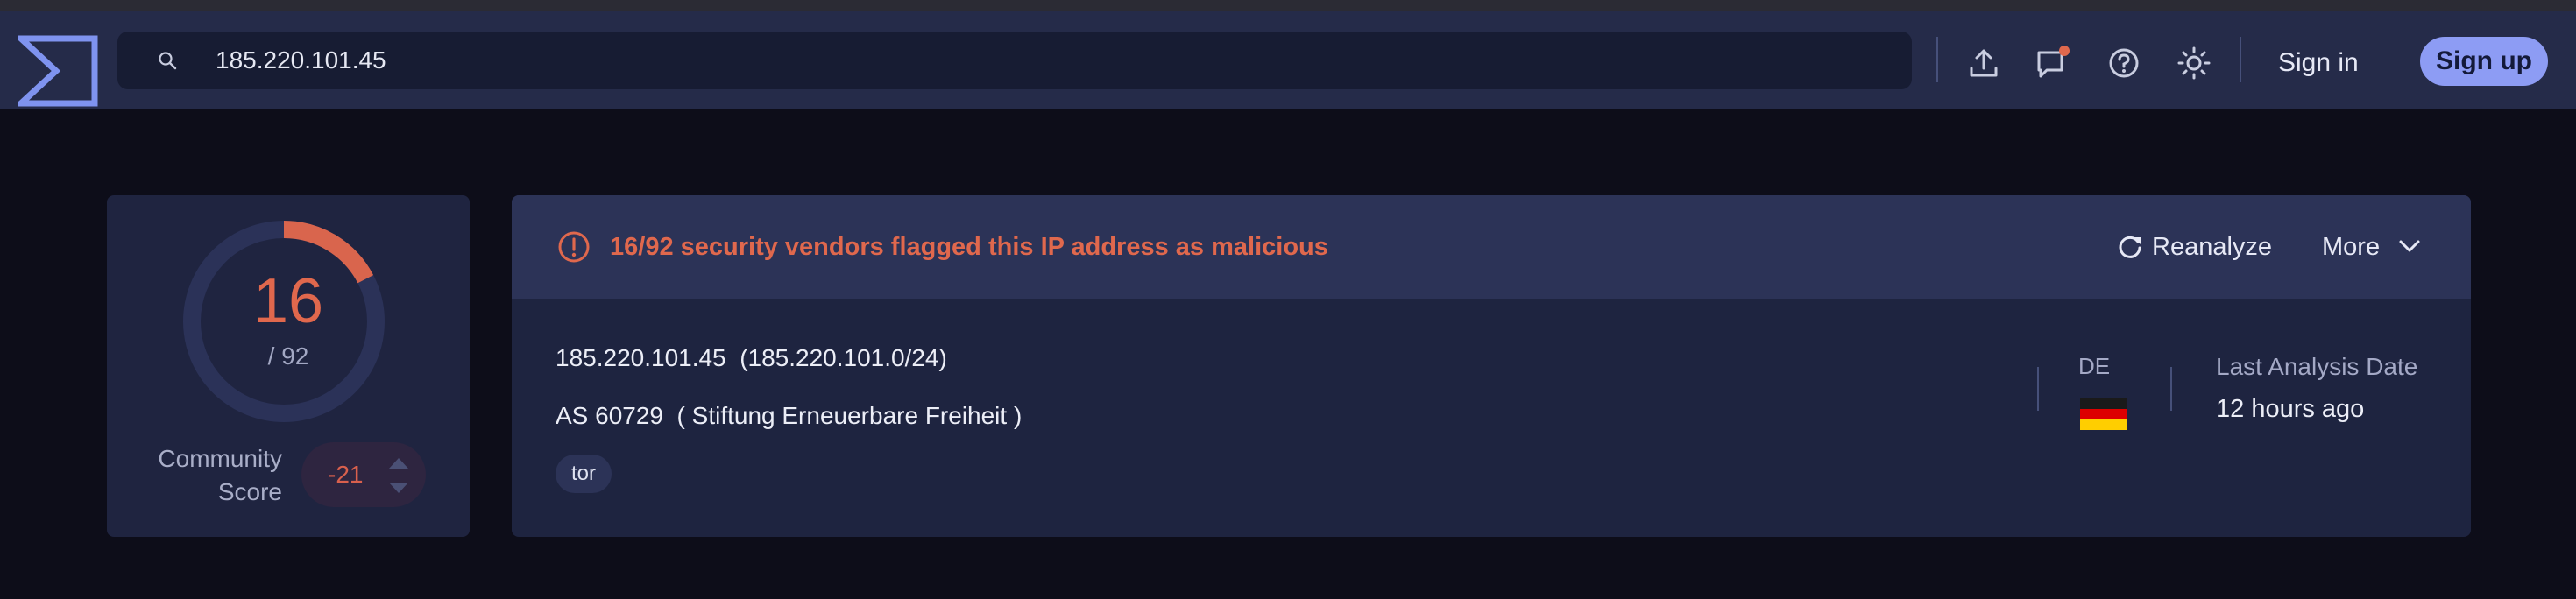 This screenshot has width=2576, height=599. What do you see at coordinates (168, 61) in the screenshot?
I see `search-icon` at bounding box center [168, 61].